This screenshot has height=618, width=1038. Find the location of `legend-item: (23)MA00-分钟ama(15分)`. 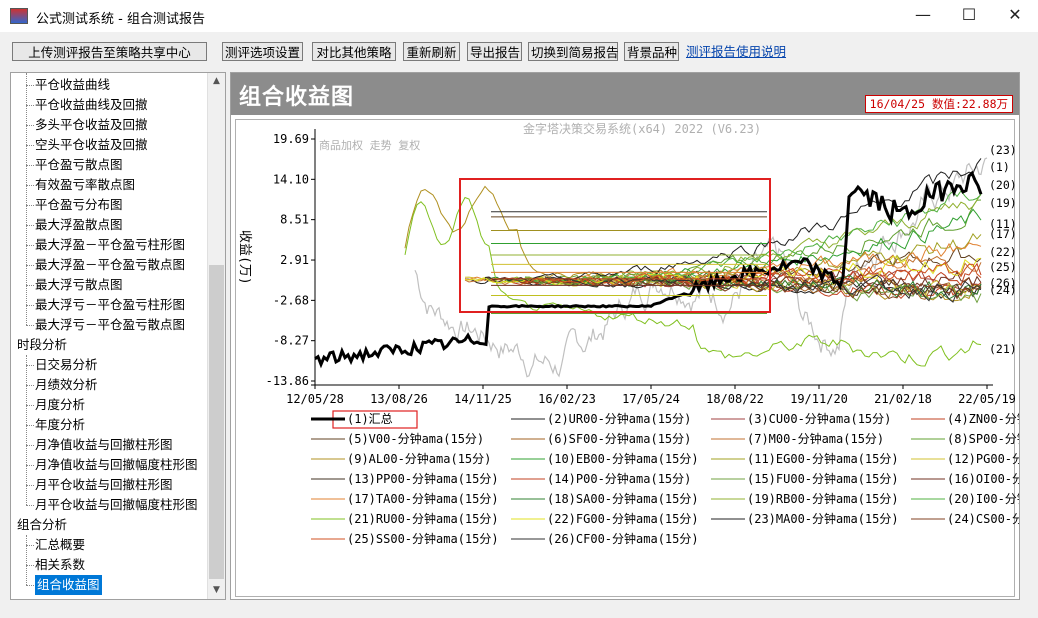

legend-item: (23)MA00-分钟ama(15分) is located at coordinates (823, 518).